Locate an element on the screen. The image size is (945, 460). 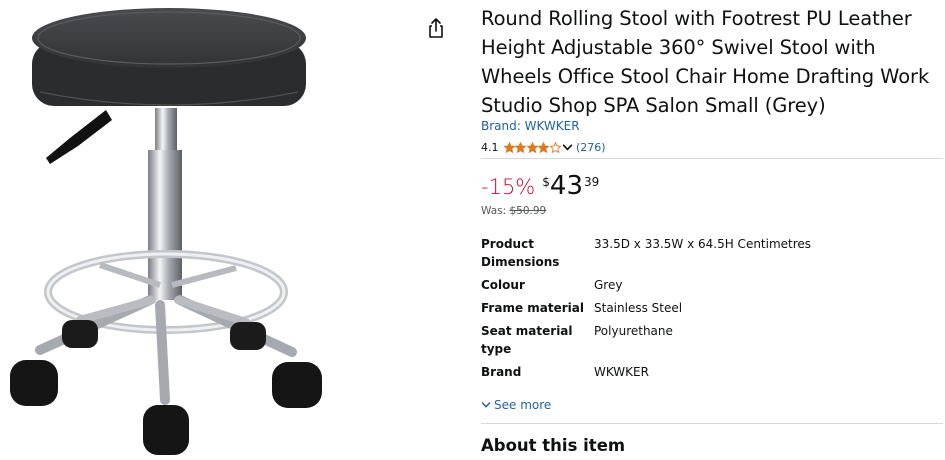
spec-label: Seat material type is located at coordinates (527, 340).